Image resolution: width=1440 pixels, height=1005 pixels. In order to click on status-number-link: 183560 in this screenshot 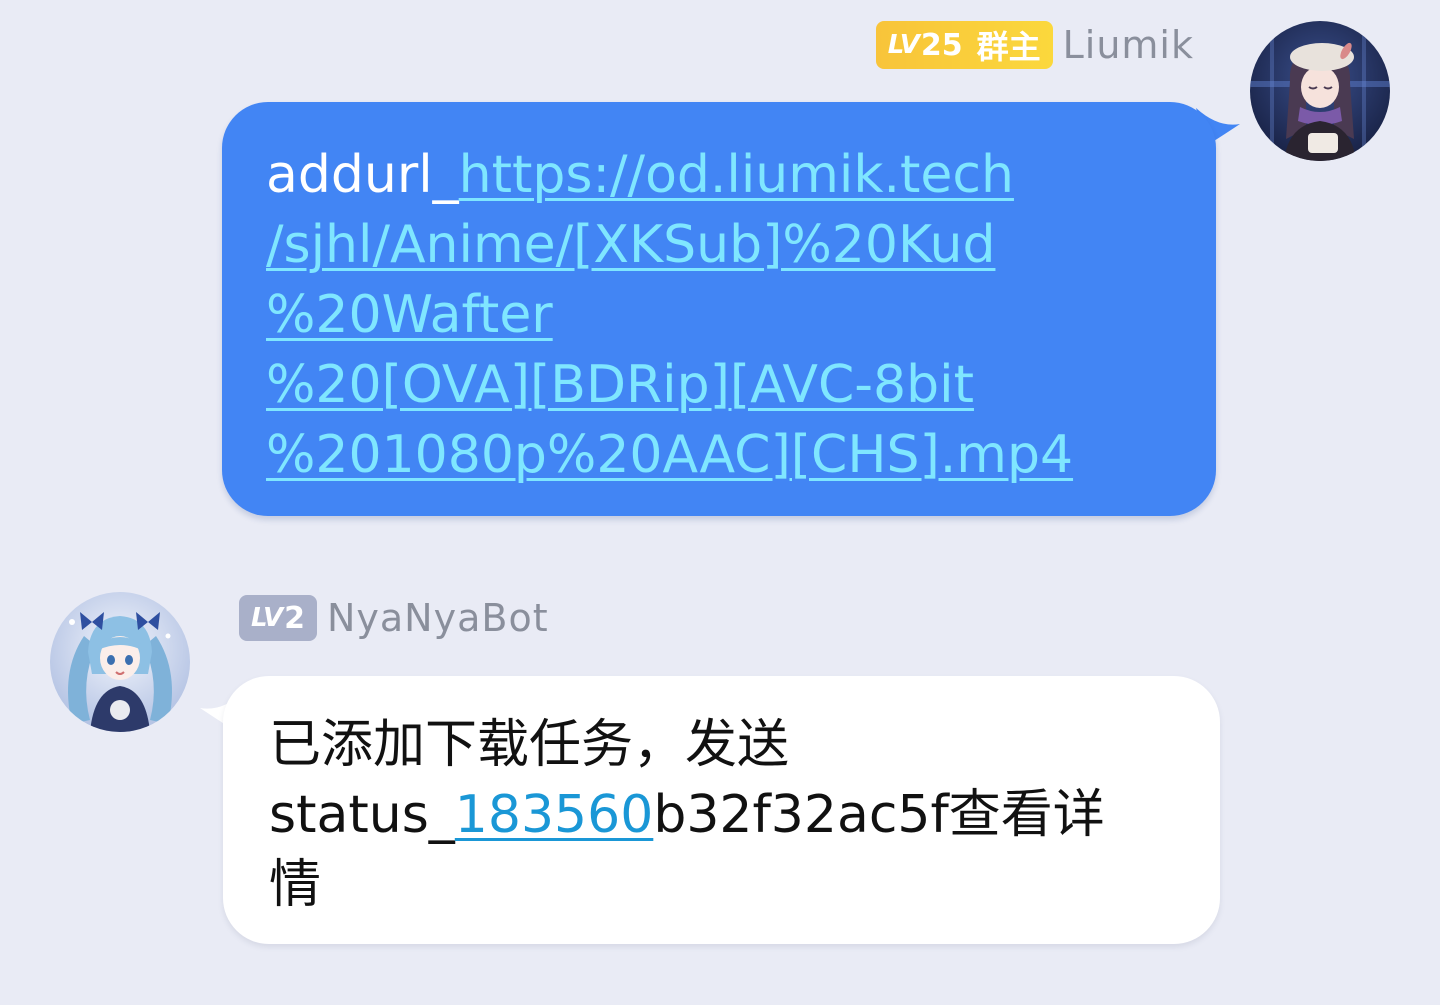, I will do `click(554, 815)`.